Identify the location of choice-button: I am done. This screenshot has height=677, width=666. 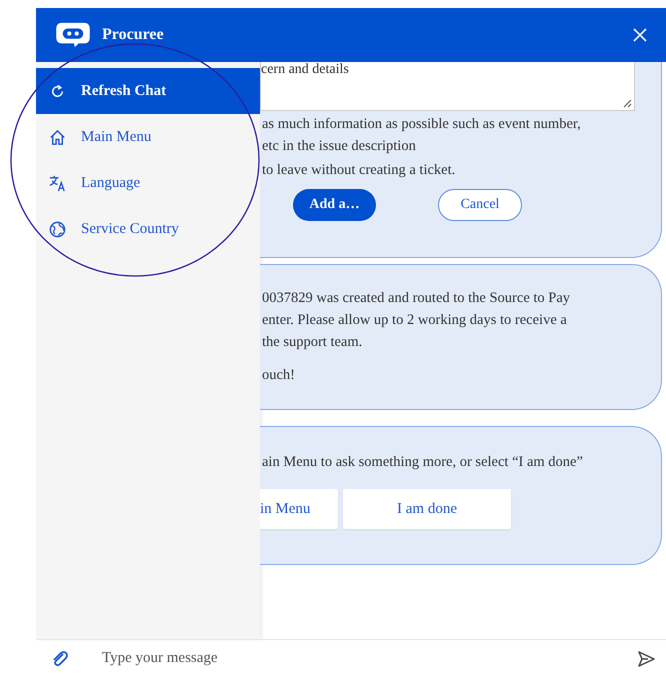
(427, 509).